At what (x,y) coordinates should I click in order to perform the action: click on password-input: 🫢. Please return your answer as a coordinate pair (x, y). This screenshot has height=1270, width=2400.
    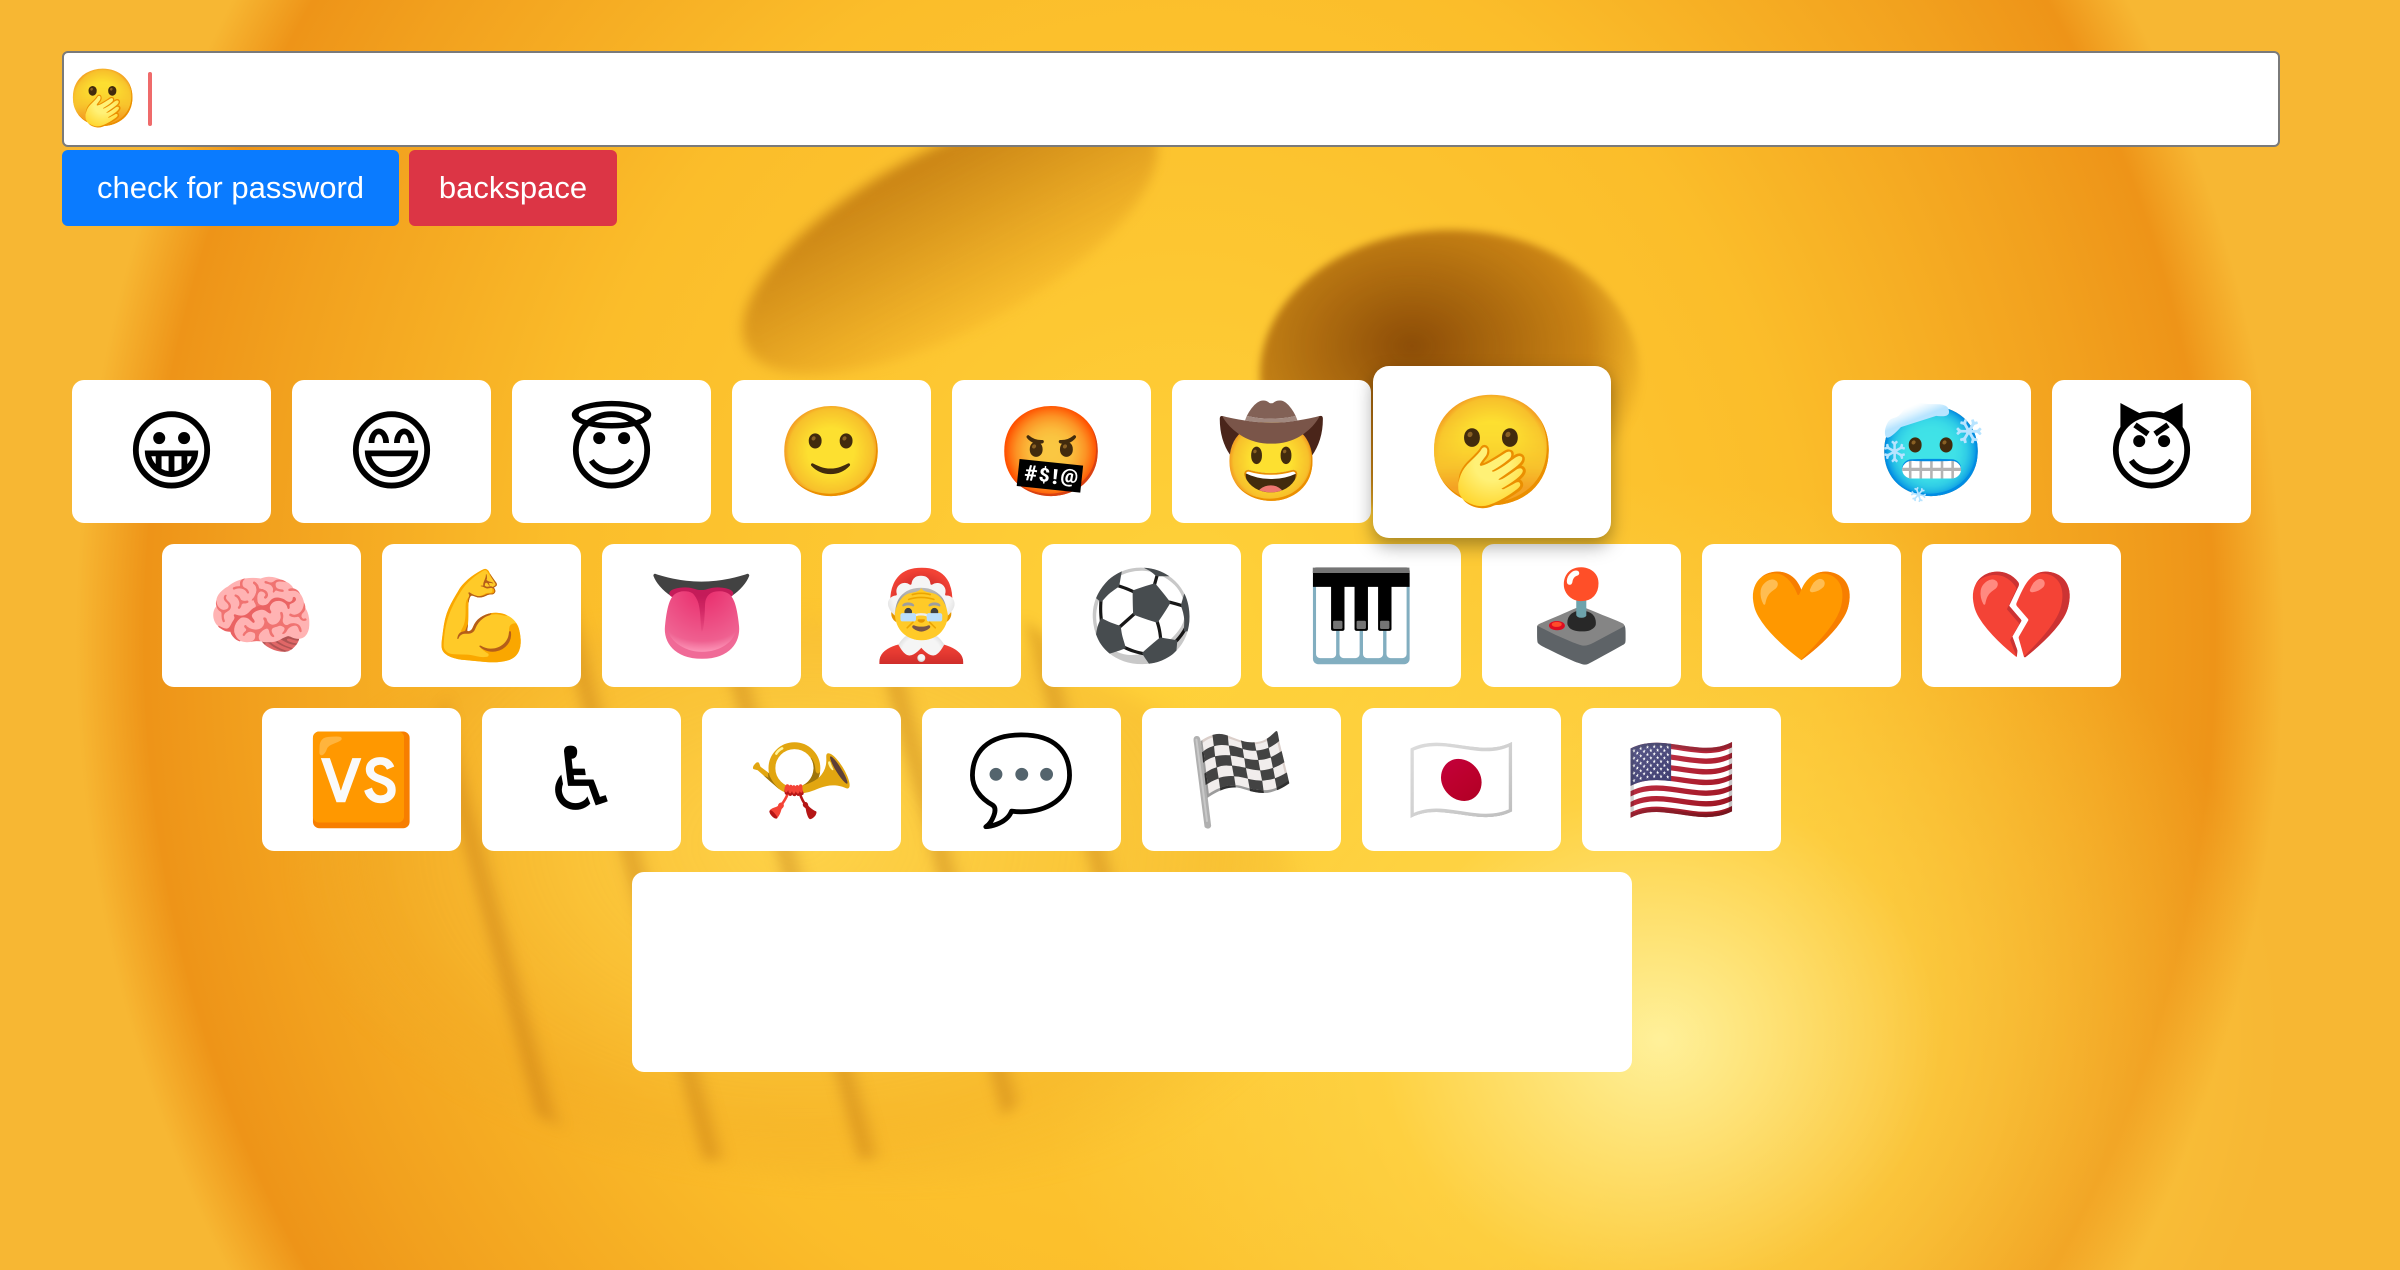
    Looking at the image, I should click on (1171, 99).